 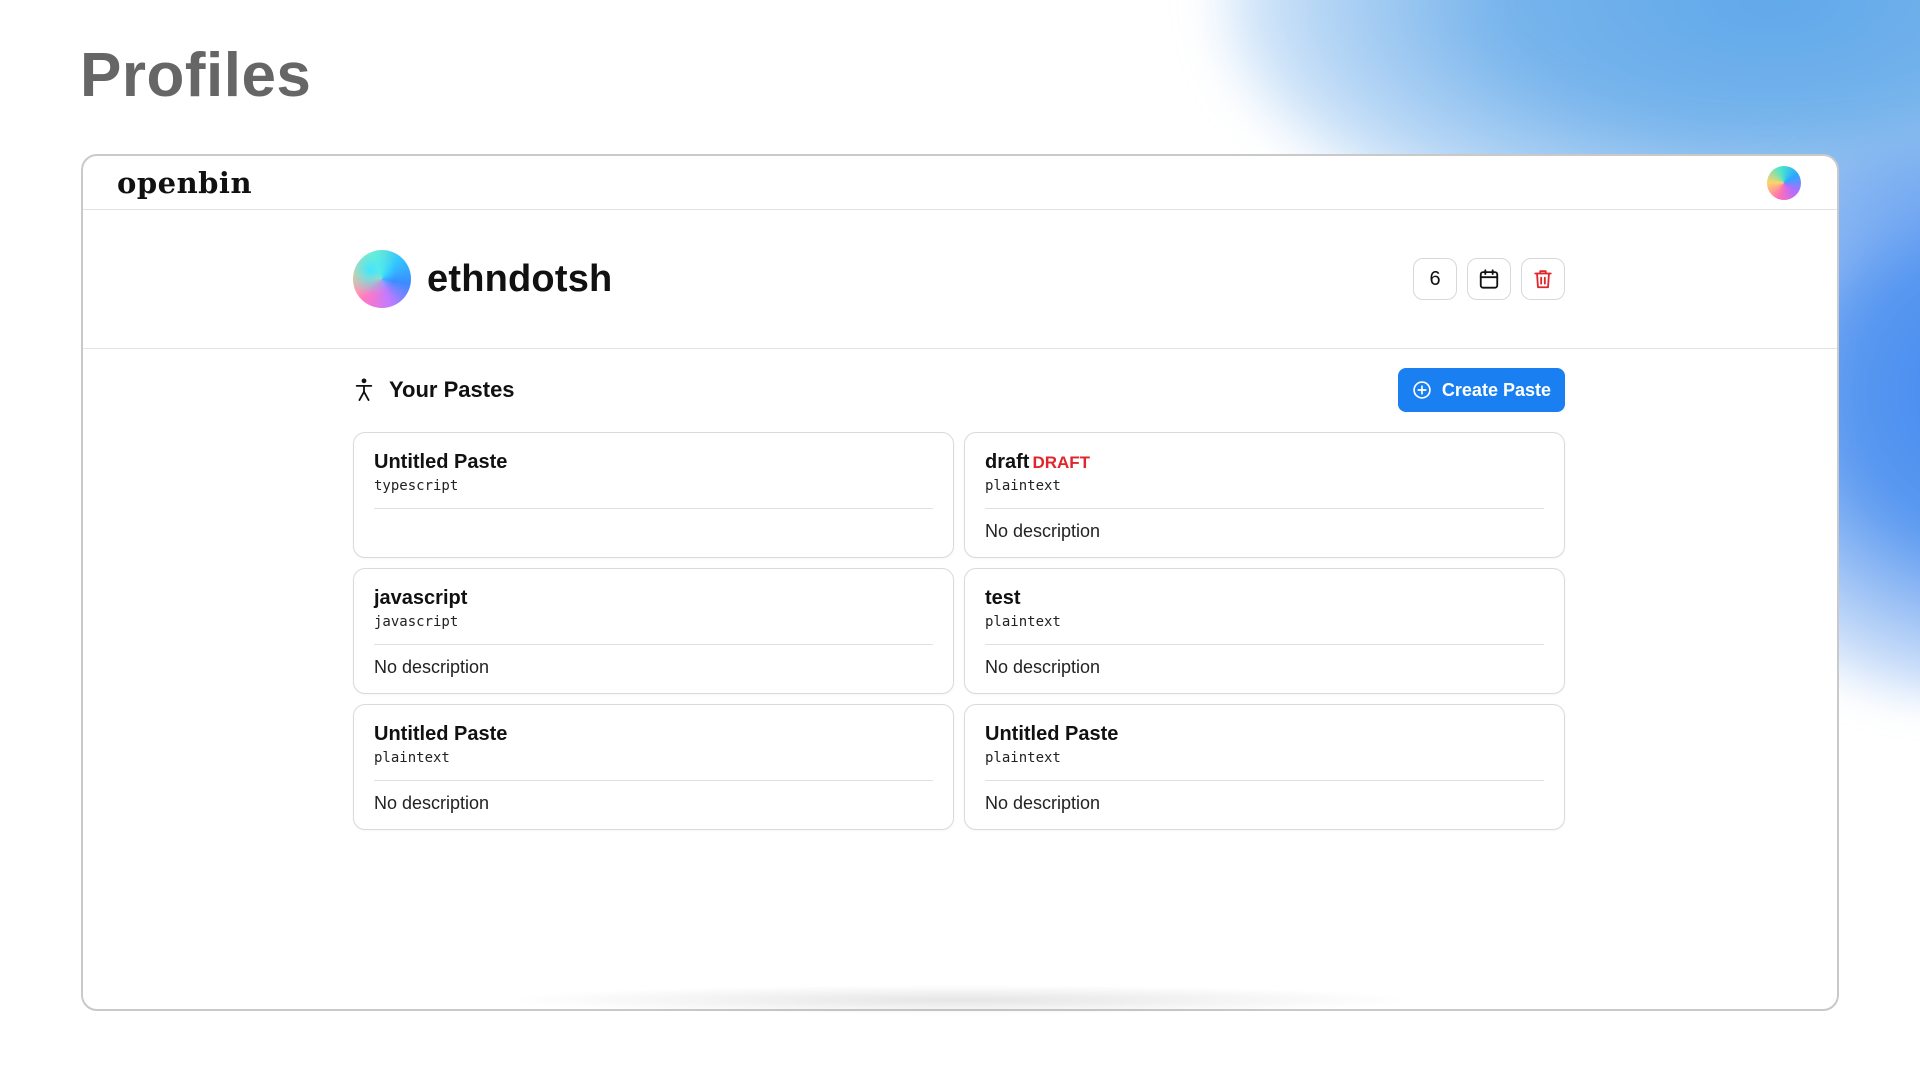 I want to click on paste-card: javascript javascript No description, so click(x=653, y=631).